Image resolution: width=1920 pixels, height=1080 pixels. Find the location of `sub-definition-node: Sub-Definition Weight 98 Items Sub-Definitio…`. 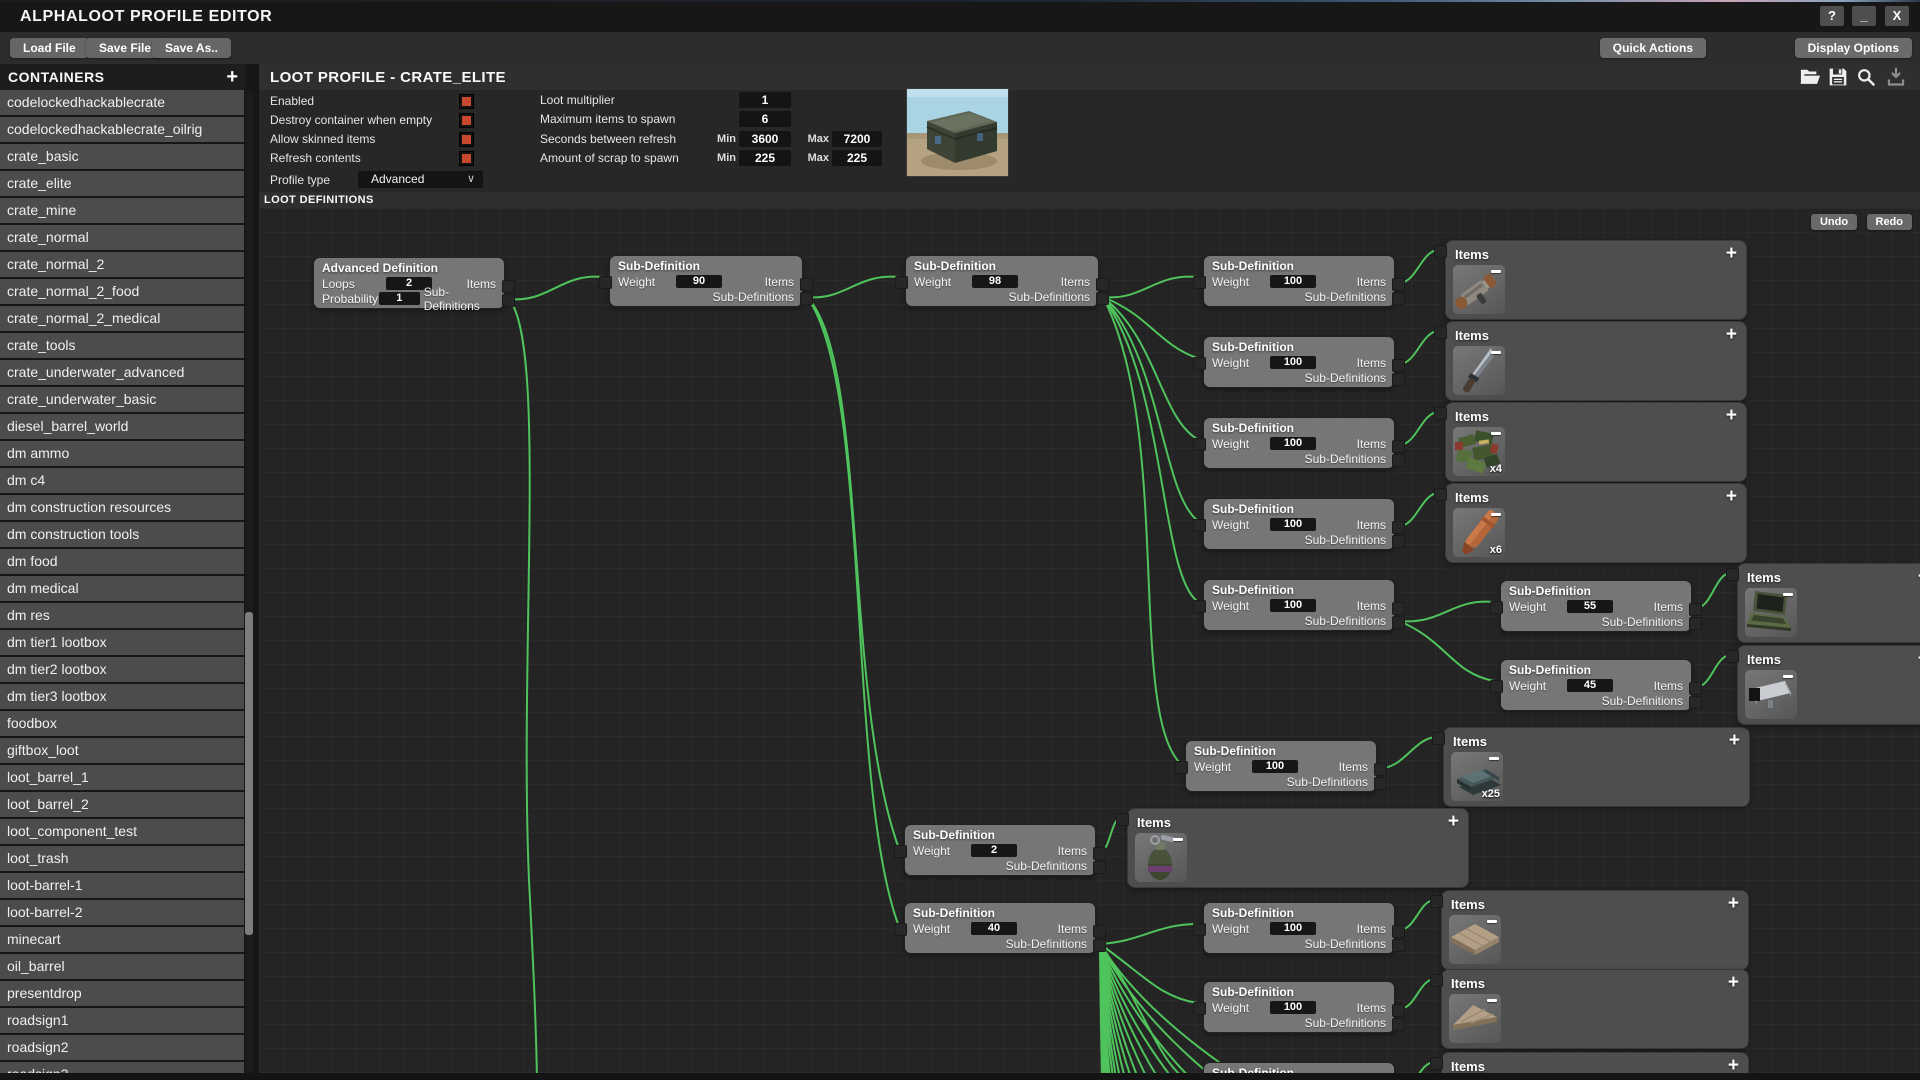

sub-definition-node: Sub-Definition Weight 98 Items Sub-Definitio… is located at coordinates (1002, 281).